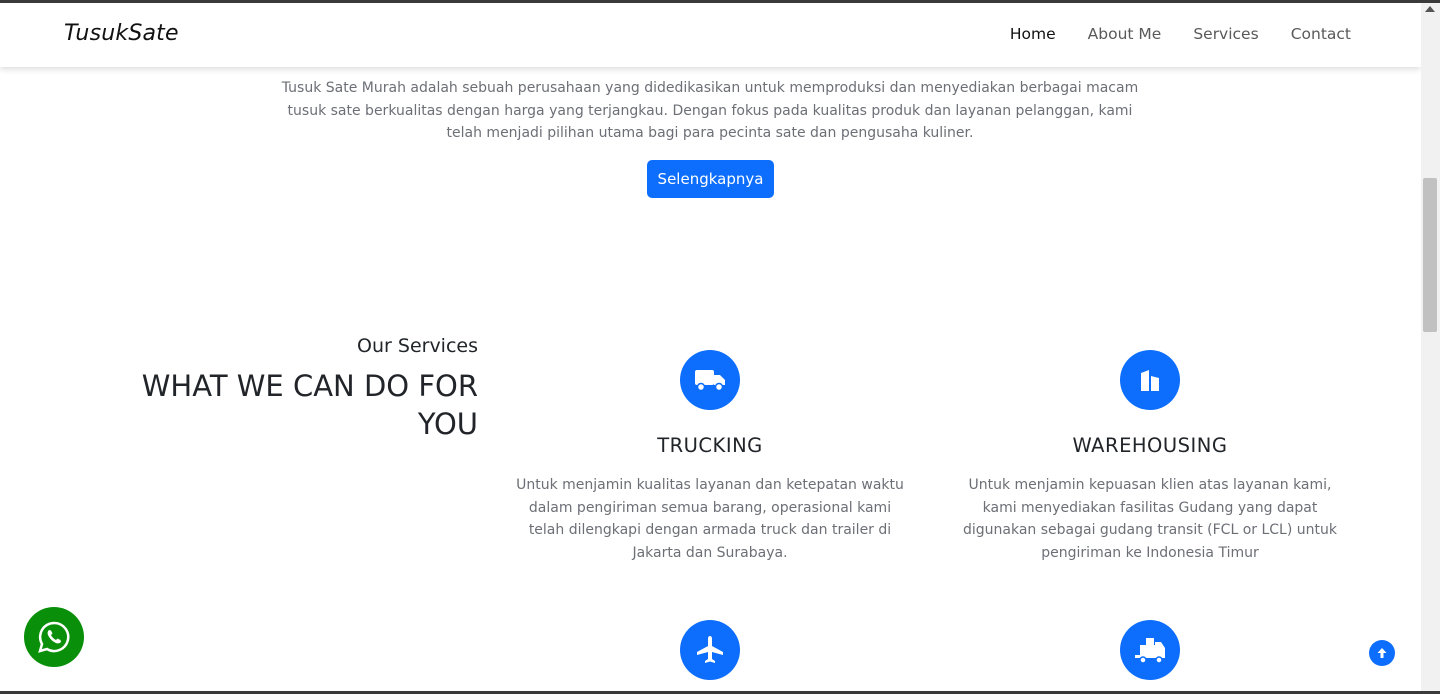 This screenshot has width=1440, height=694. I want to click on arrow-up-icon, so click(1382, 653).